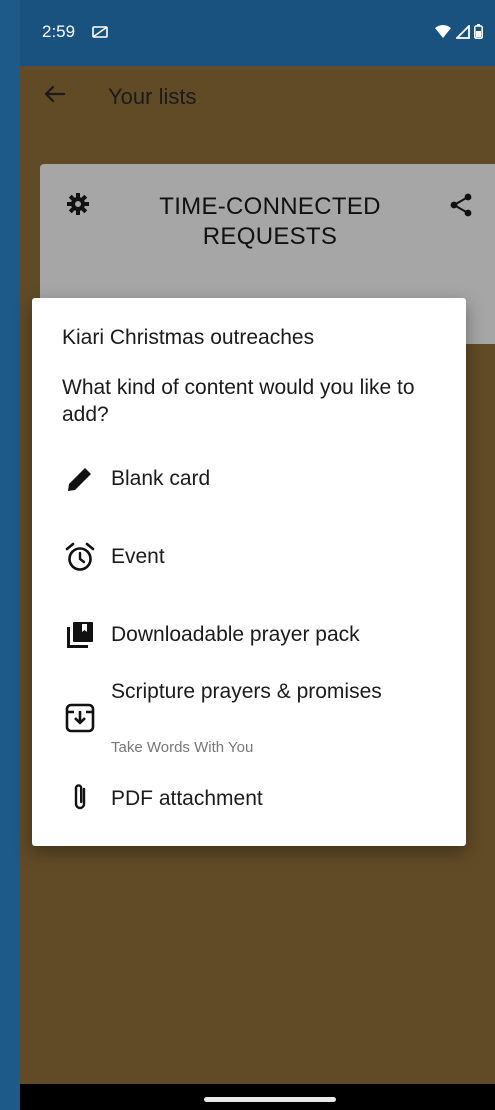 The width and height of the screenshot is (495, 1110). What do you see at coordinates (80, 798) in the screenshot?
I see `paperclip-icon` at bounding box center [80, 798].